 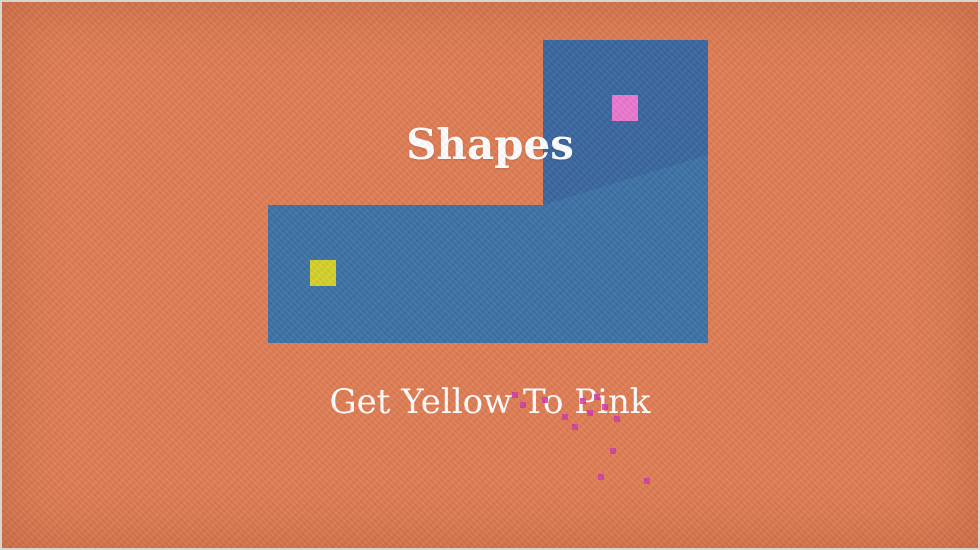 I want to click on yellow-player-square, so click(x=323, y=273).